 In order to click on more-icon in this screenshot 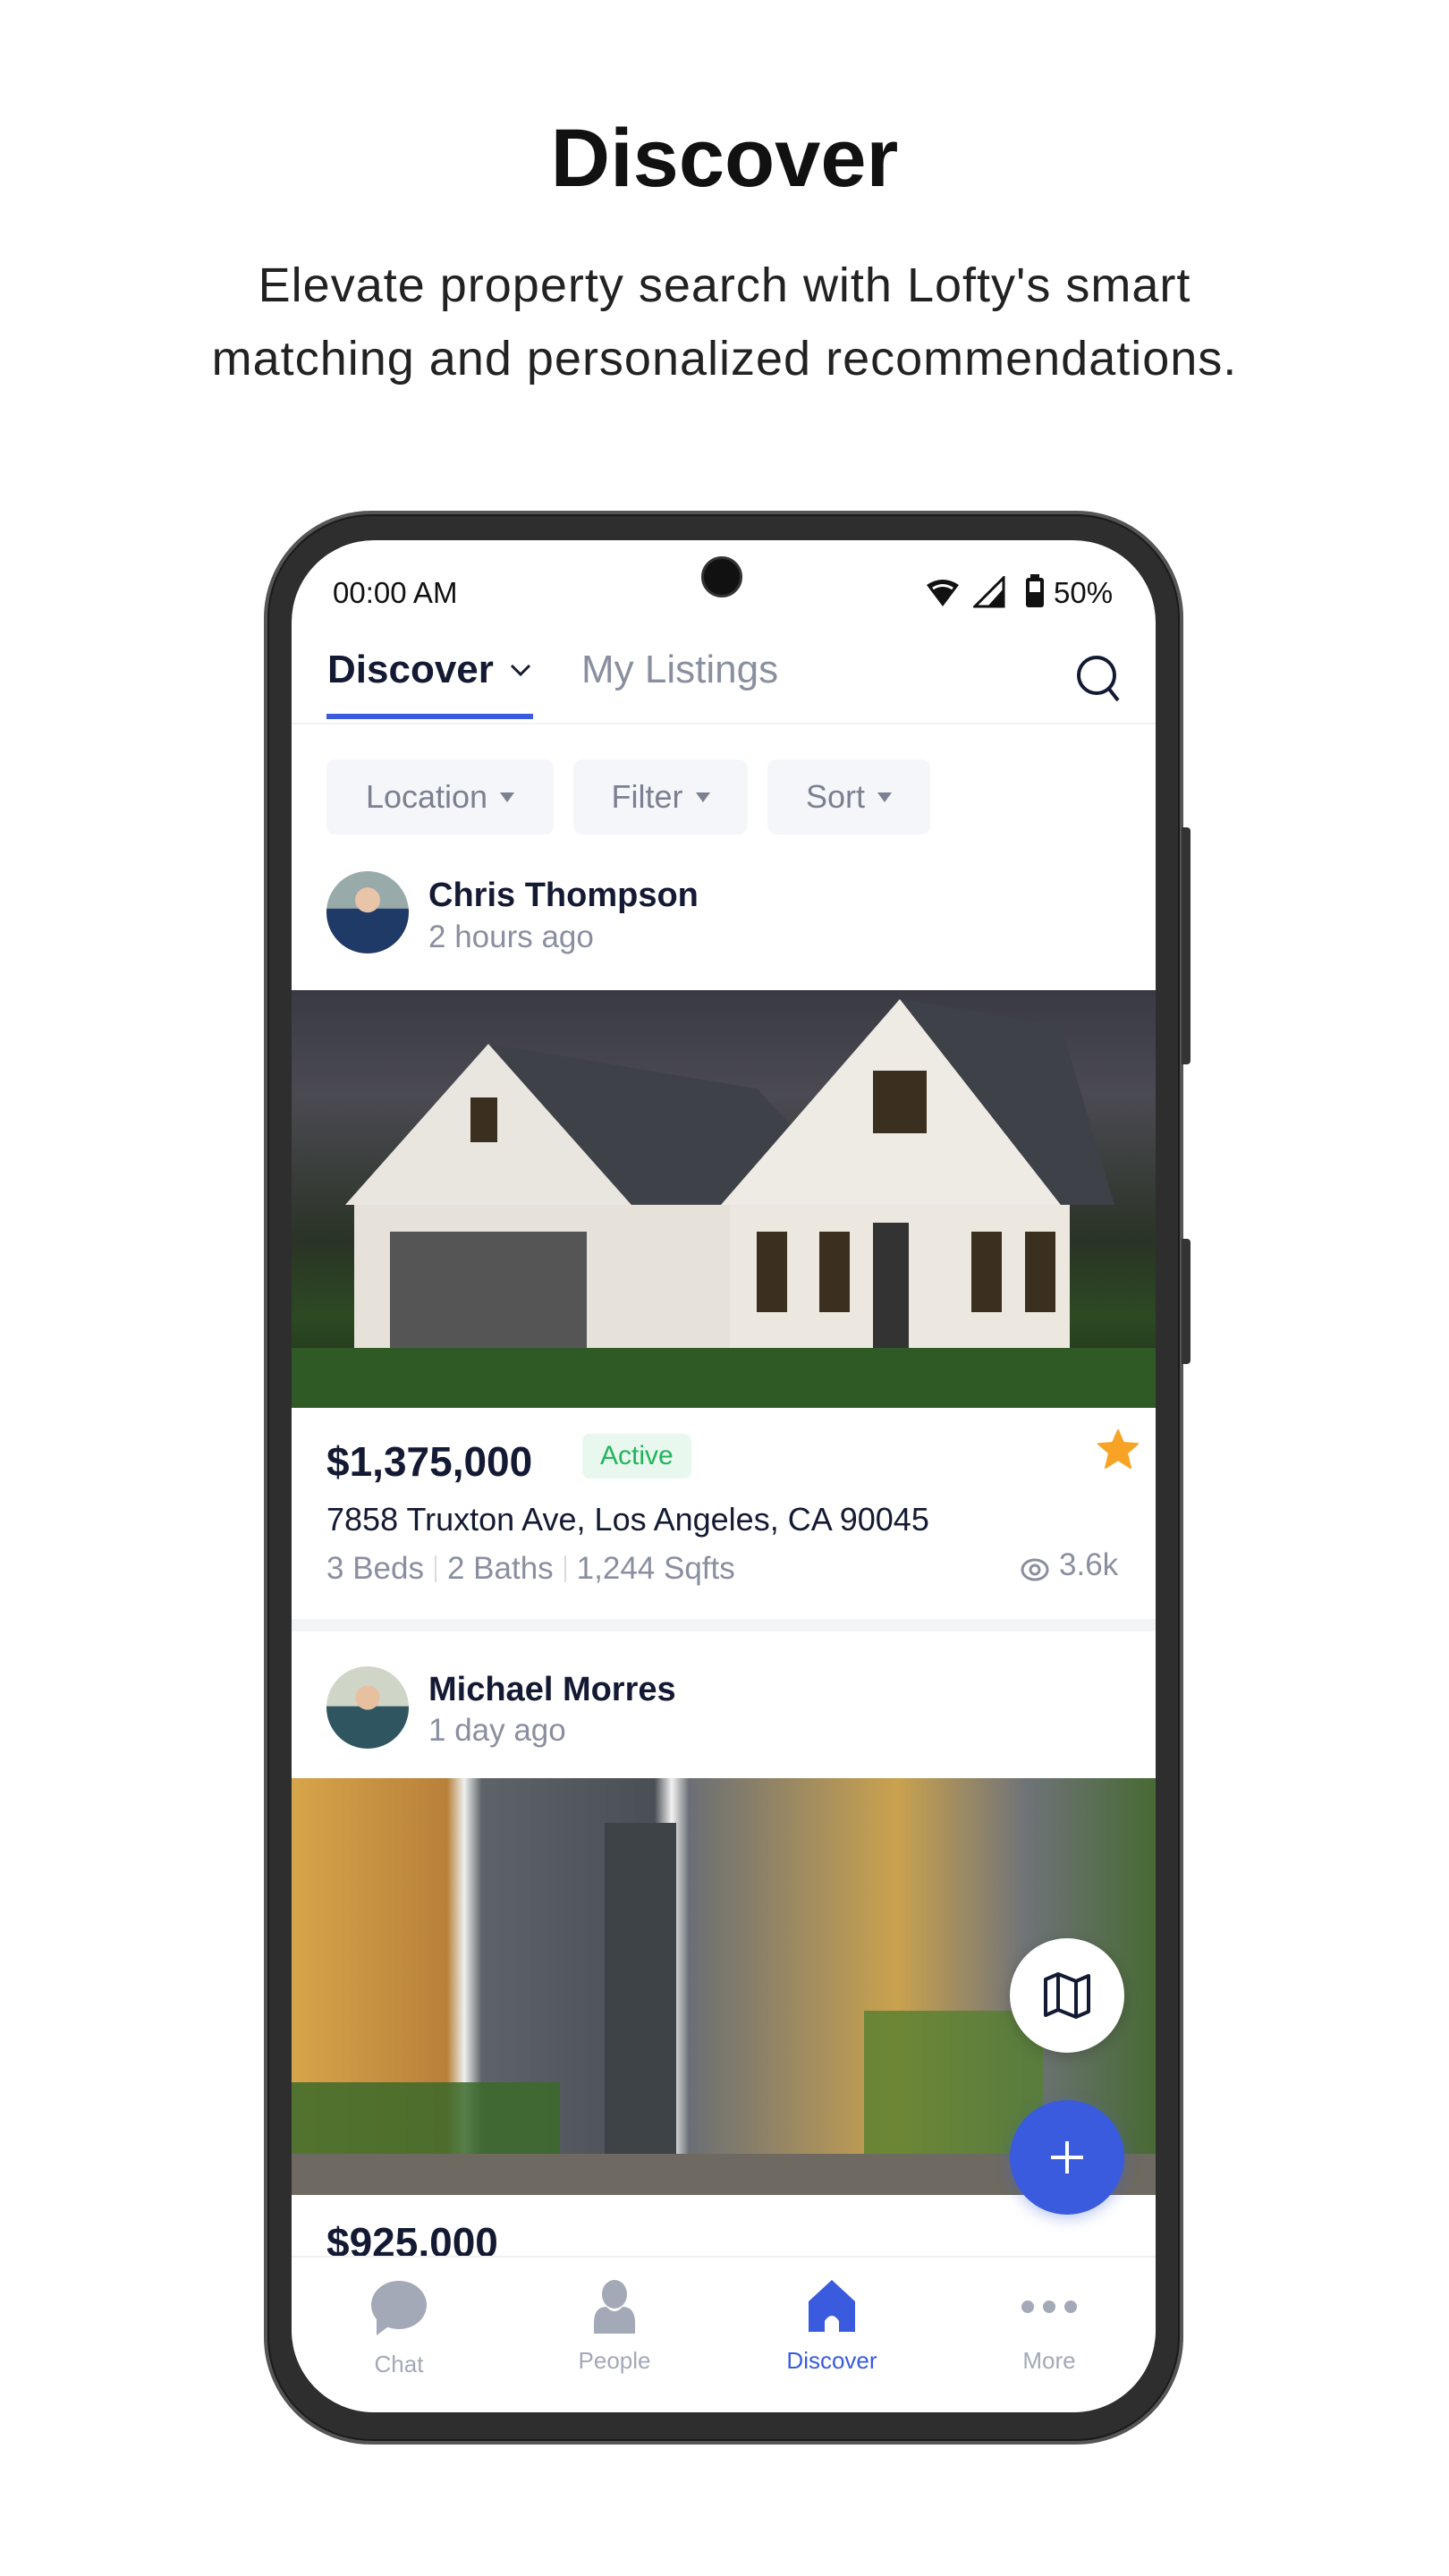, I will do `click(1049, 2307)`.